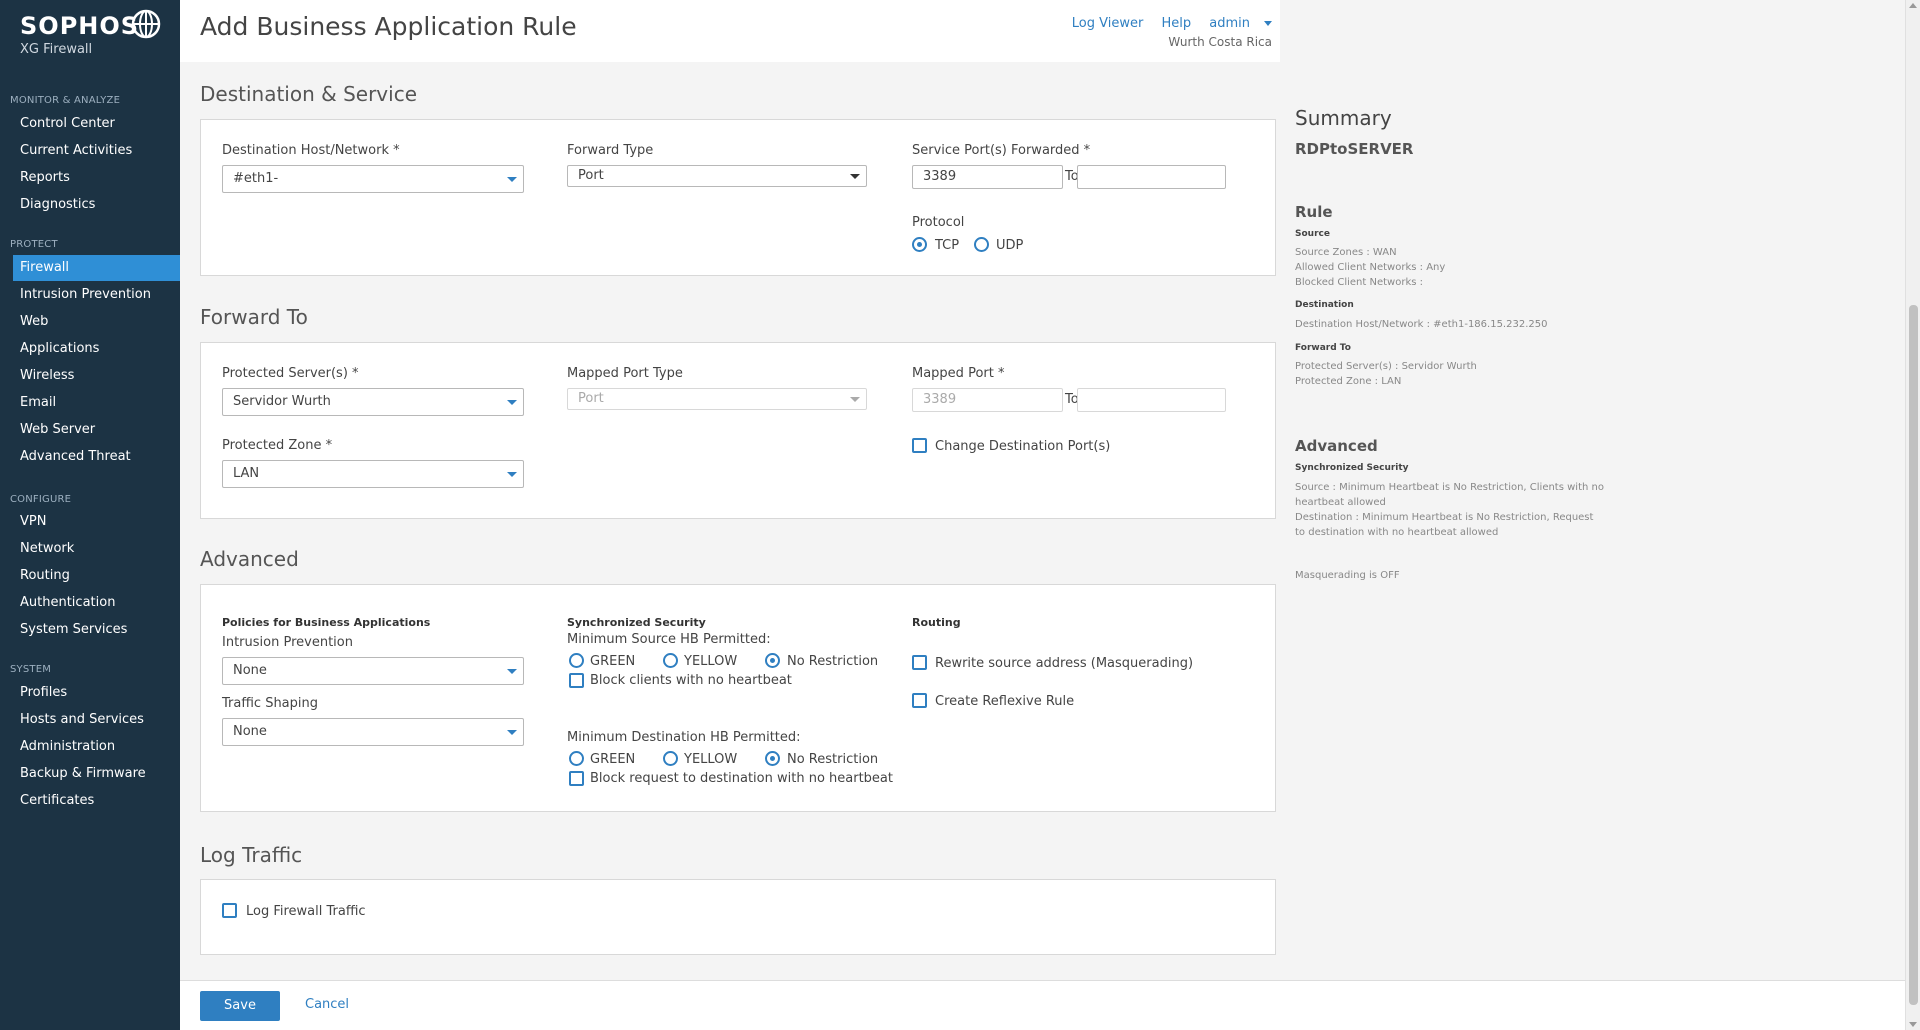 The width and height of the screenshot is (1920, 1030). What do you see at coordinates (90, 33) in the screenshot?
I see `sophos-logo: SOPHOS XG Firewall` at bounding box center [90, 33].